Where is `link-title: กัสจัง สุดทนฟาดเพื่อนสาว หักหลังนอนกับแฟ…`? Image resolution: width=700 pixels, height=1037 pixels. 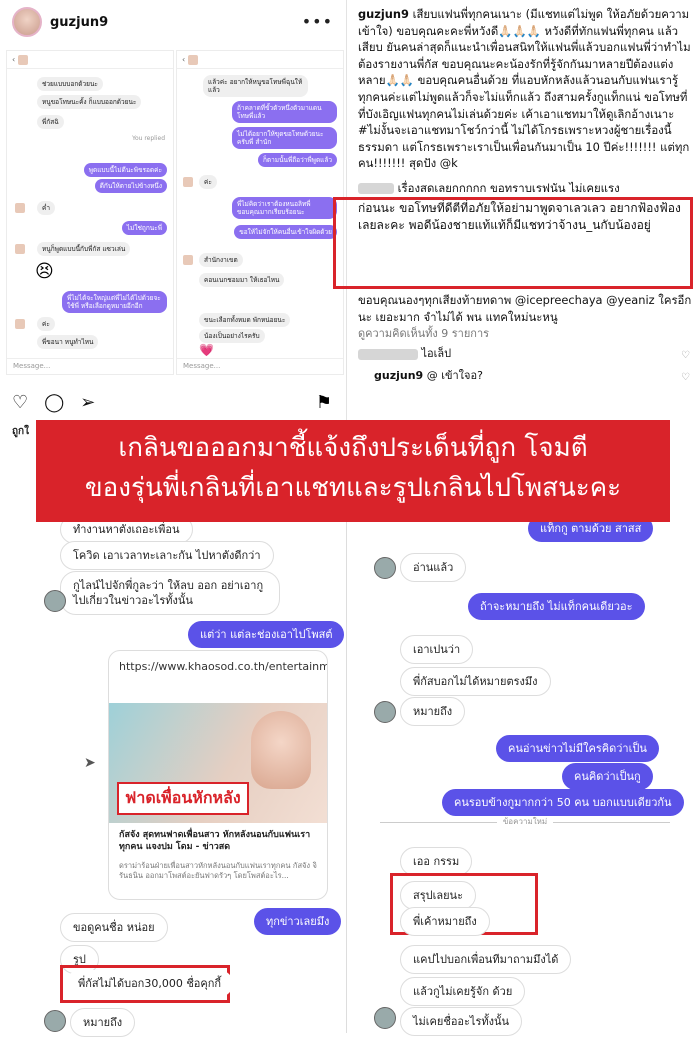 link-title: กัสจัง สุดทนฟาดเพื่อนสาว หักหลังนอนกับแฟ… is located at coordinates (215, 841).